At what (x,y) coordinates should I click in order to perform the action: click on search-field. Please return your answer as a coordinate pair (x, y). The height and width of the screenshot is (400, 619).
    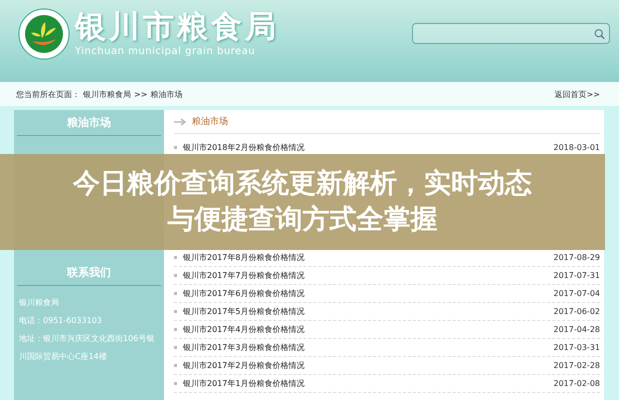
    Looking at the image, I should click on (511, 33).